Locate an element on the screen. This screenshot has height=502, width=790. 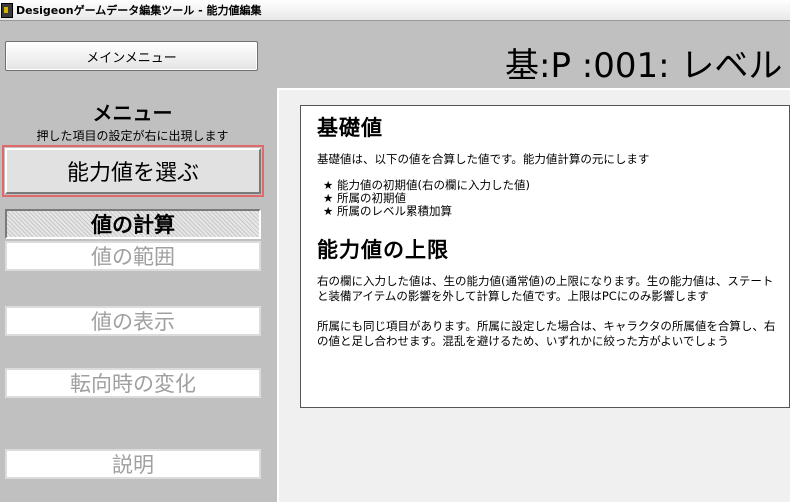
menu-subtext: 押した項目の設定が右に出現します is located at coordinates (132, 136).